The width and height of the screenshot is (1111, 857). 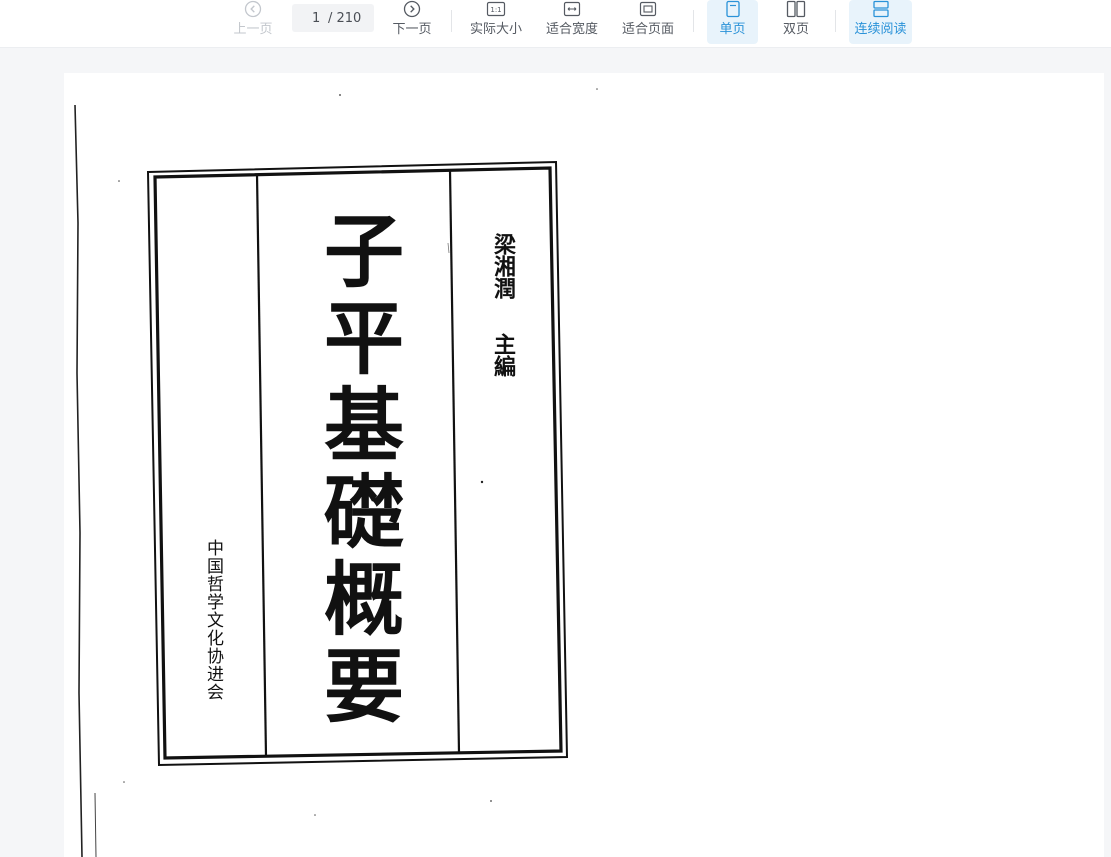 What do you see at coordinates (502, 266) in the screenshot?
I see `editor-name: 梁湘潤` at bounding box center [502, 266].